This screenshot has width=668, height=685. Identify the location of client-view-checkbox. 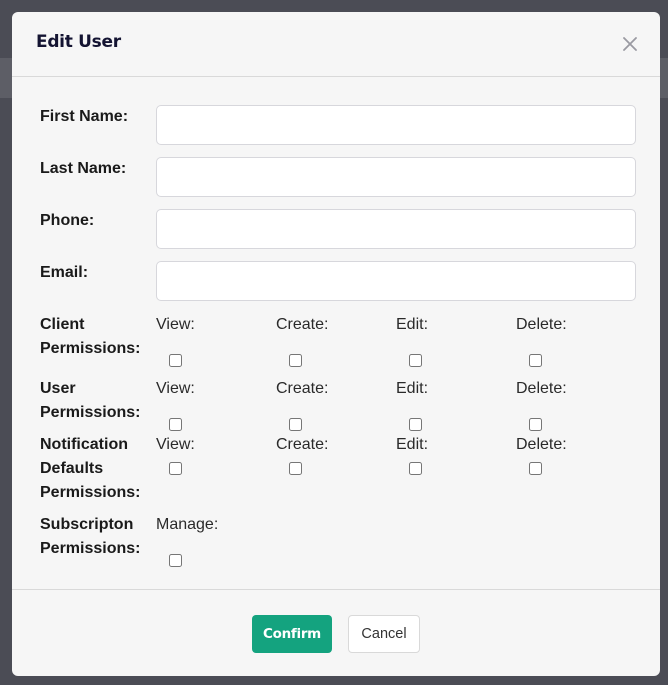
(175, 360).